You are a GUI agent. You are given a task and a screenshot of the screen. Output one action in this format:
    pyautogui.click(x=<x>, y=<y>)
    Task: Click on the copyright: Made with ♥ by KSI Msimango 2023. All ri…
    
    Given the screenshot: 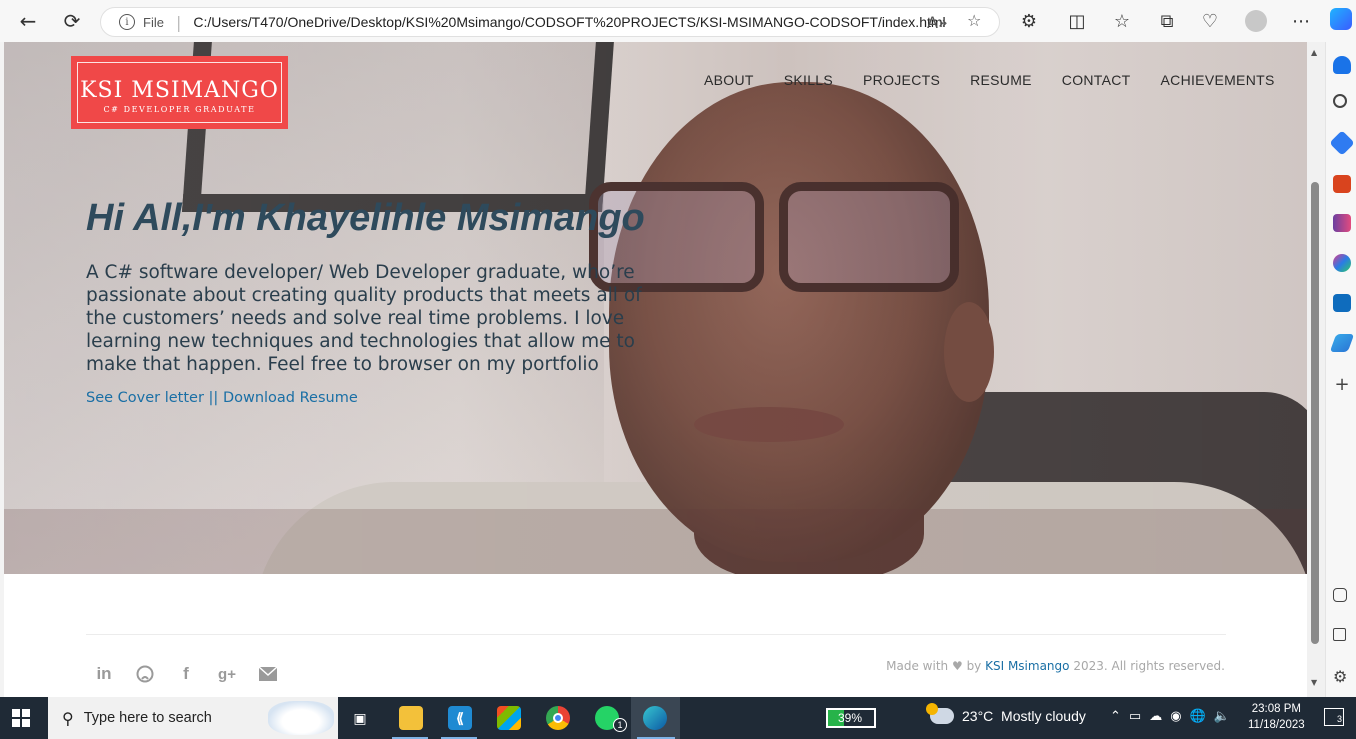 What is the action you would take?
    pyautogui.click(x=1055, y=666)
    